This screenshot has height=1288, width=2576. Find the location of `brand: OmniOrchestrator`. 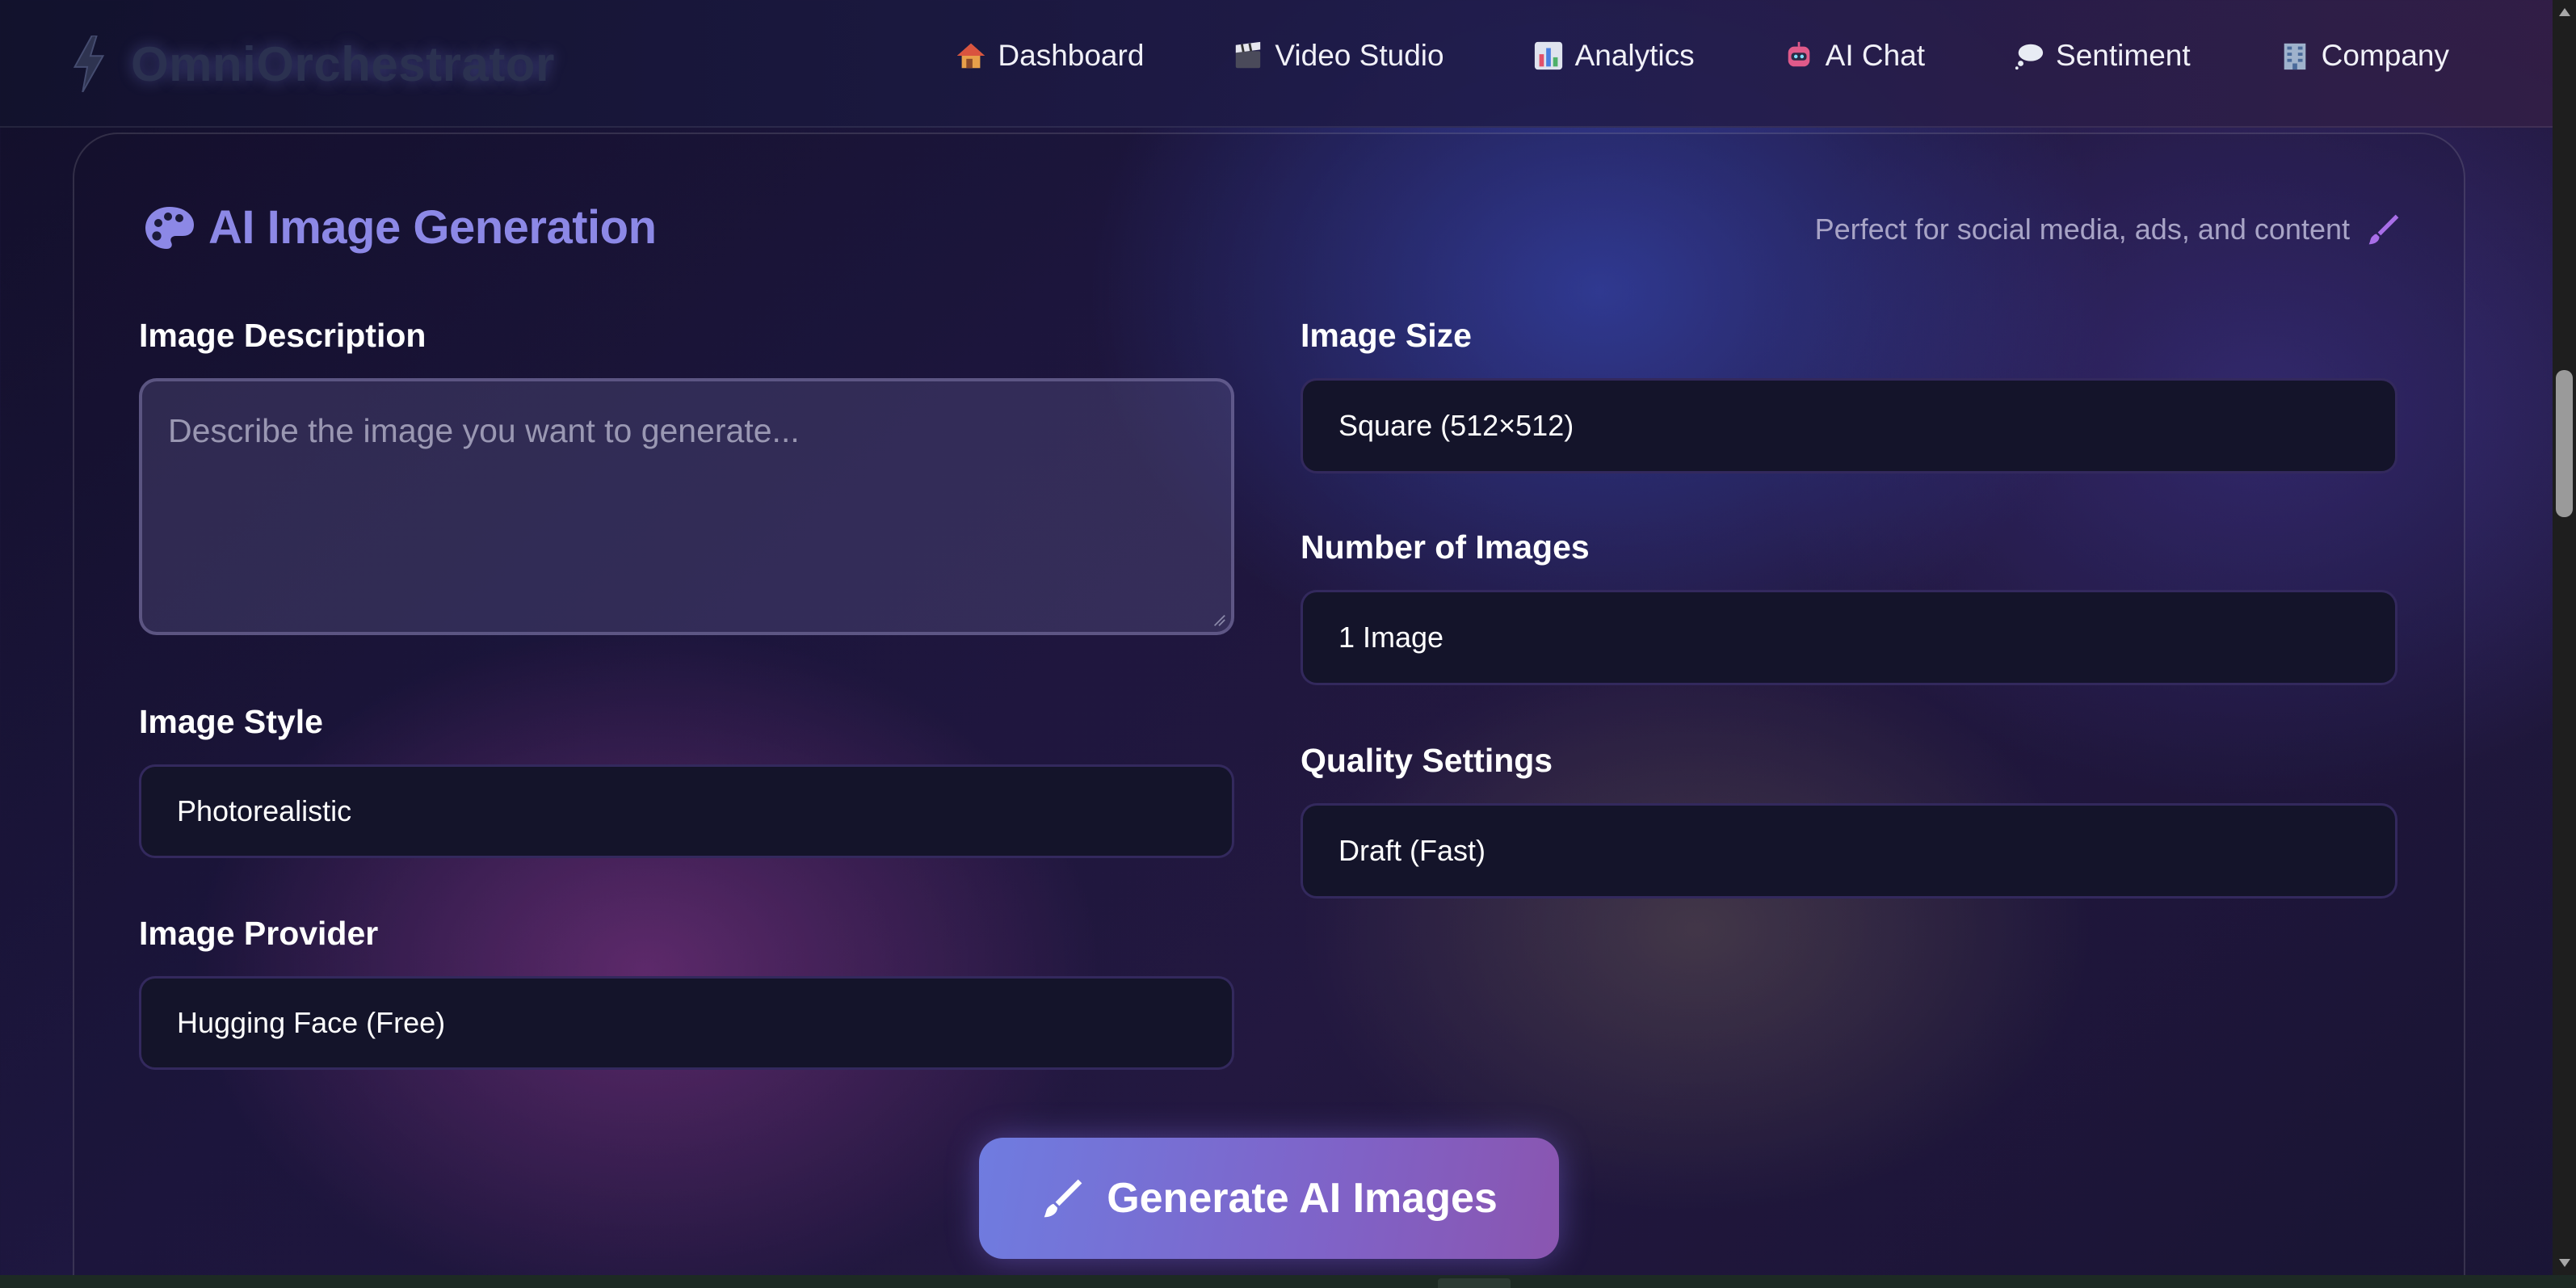

brand: OmniOrchestrator is located at coordinates (313, 64).